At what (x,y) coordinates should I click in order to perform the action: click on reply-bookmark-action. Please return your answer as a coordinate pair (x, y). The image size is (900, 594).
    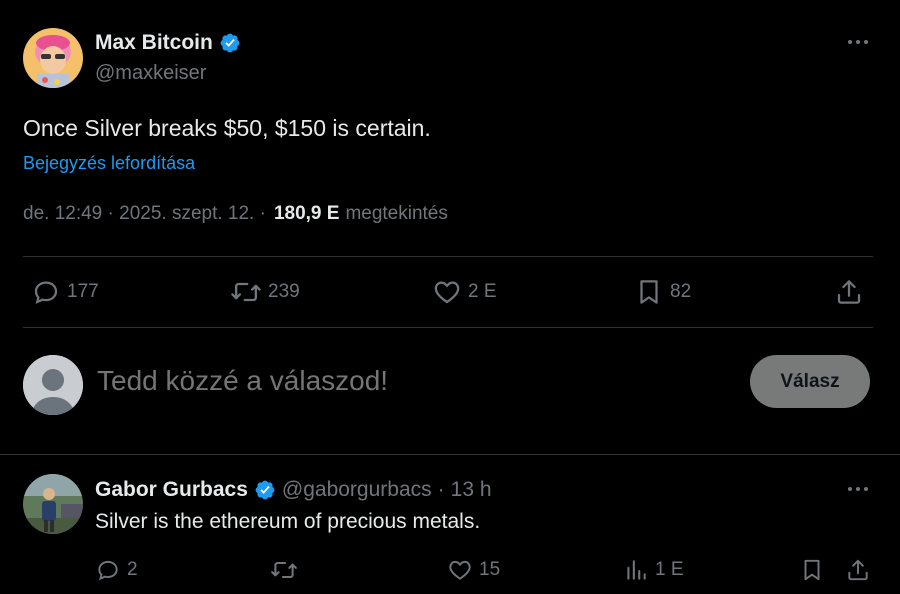
    Looking at the image, I should click on (812, 570).